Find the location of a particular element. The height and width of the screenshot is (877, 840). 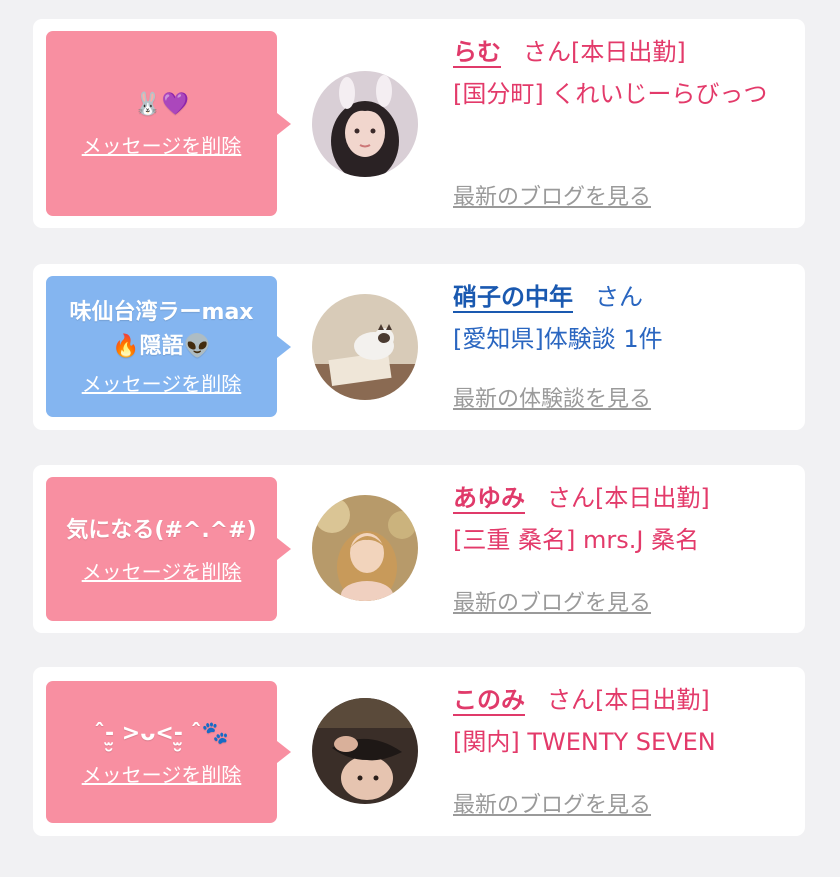

message-bubble: 味仙台湾ラーmax🔥隠語👽 メッセージを削除 is located at coordinates (168, 346).